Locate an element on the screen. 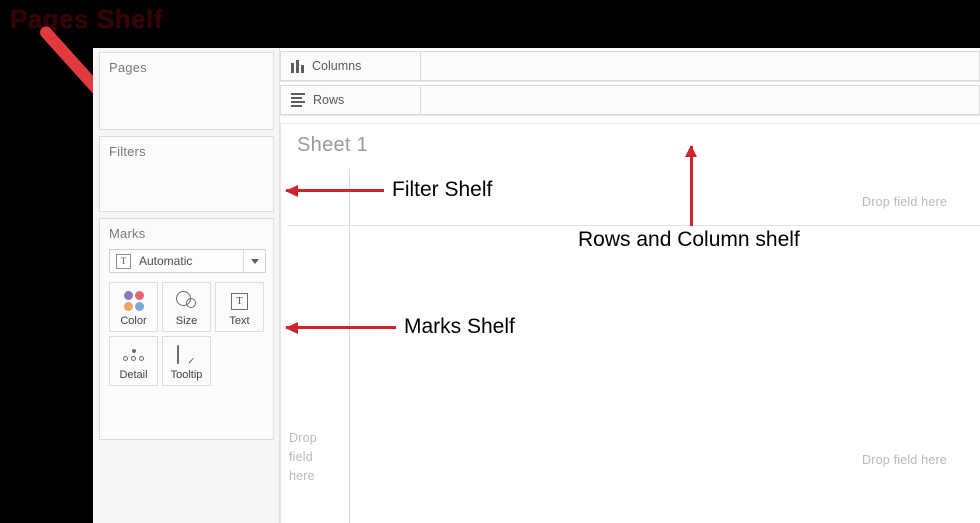 The image size is (980, 523). marks-card-title: Marks is located at coordinates (127, 233).